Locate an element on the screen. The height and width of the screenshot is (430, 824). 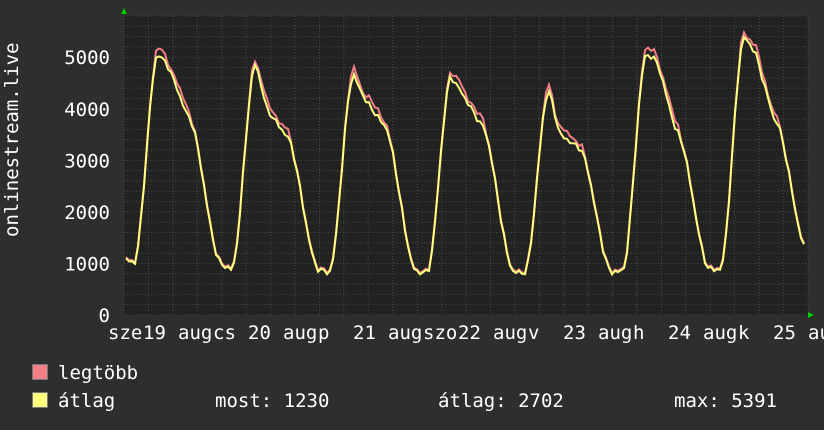
x-tick-label: 21 is located at coordinates (364, 333).